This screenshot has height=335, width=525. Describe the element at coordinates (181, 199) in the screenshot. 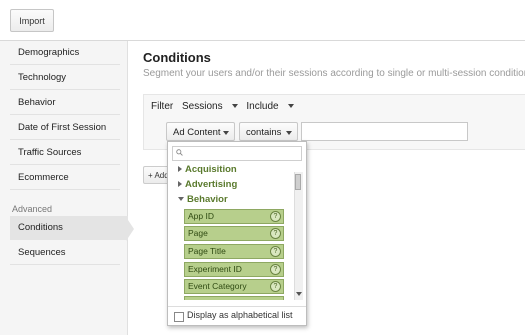

I see `collapse-arrow-icon` at that location.